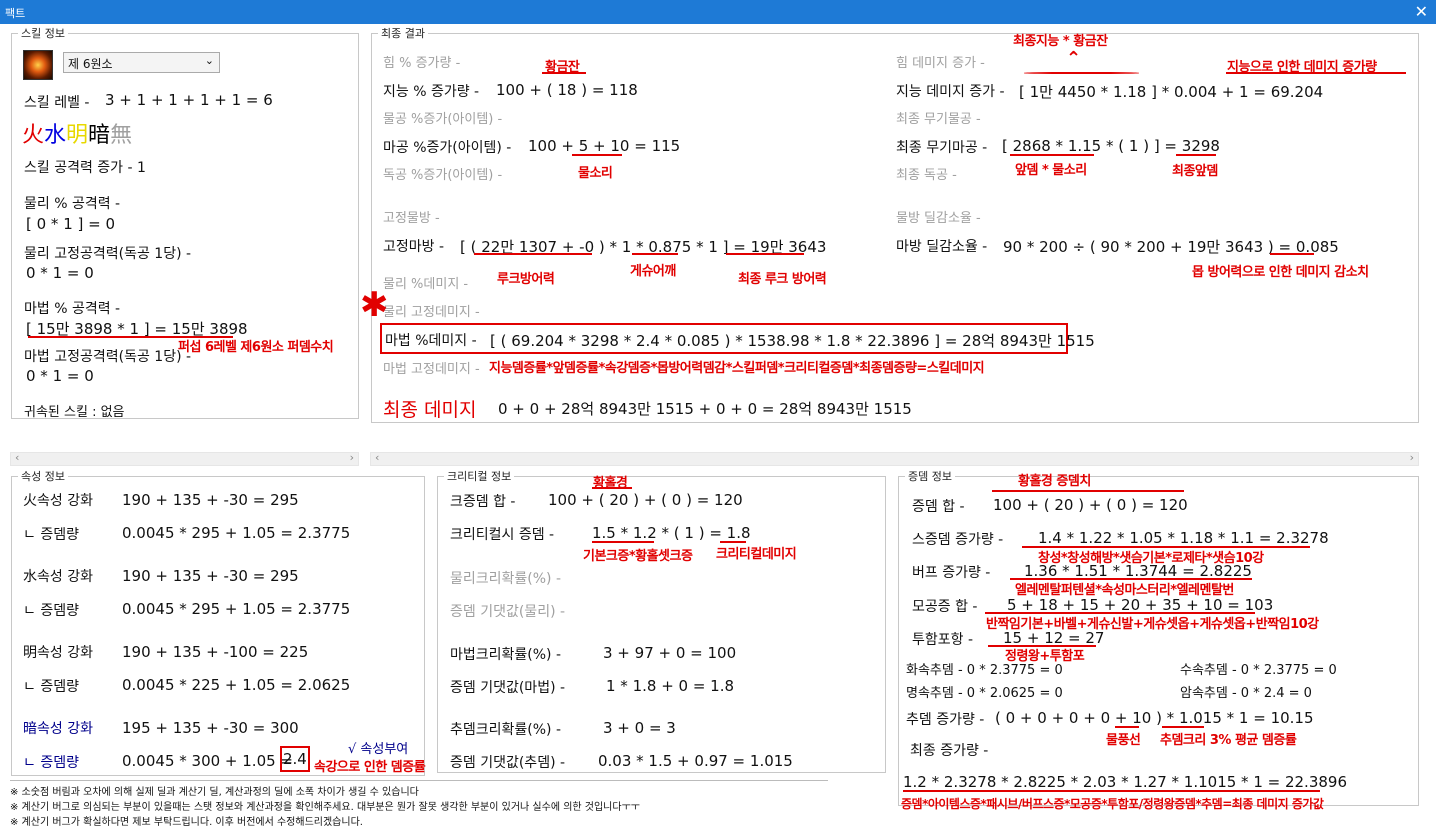  What do you see at coordinates (533, 254) in the screenshot?
I see `underline-luk-def` at bounding box center [533, 254].